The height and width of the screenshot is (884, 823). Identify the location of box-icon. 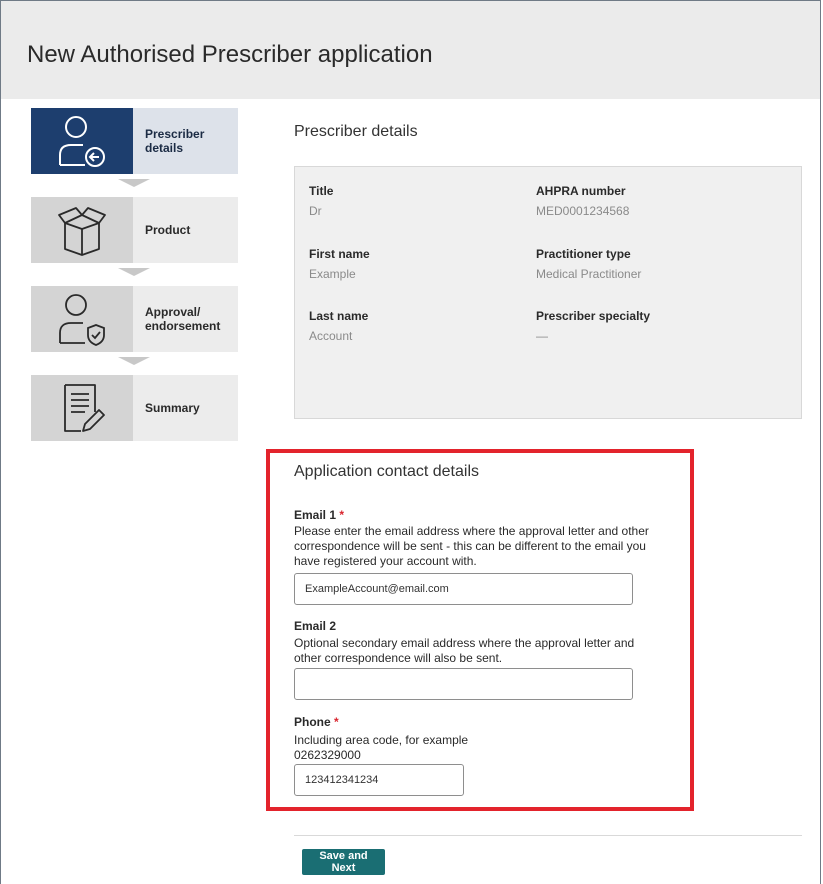
(82, 230).